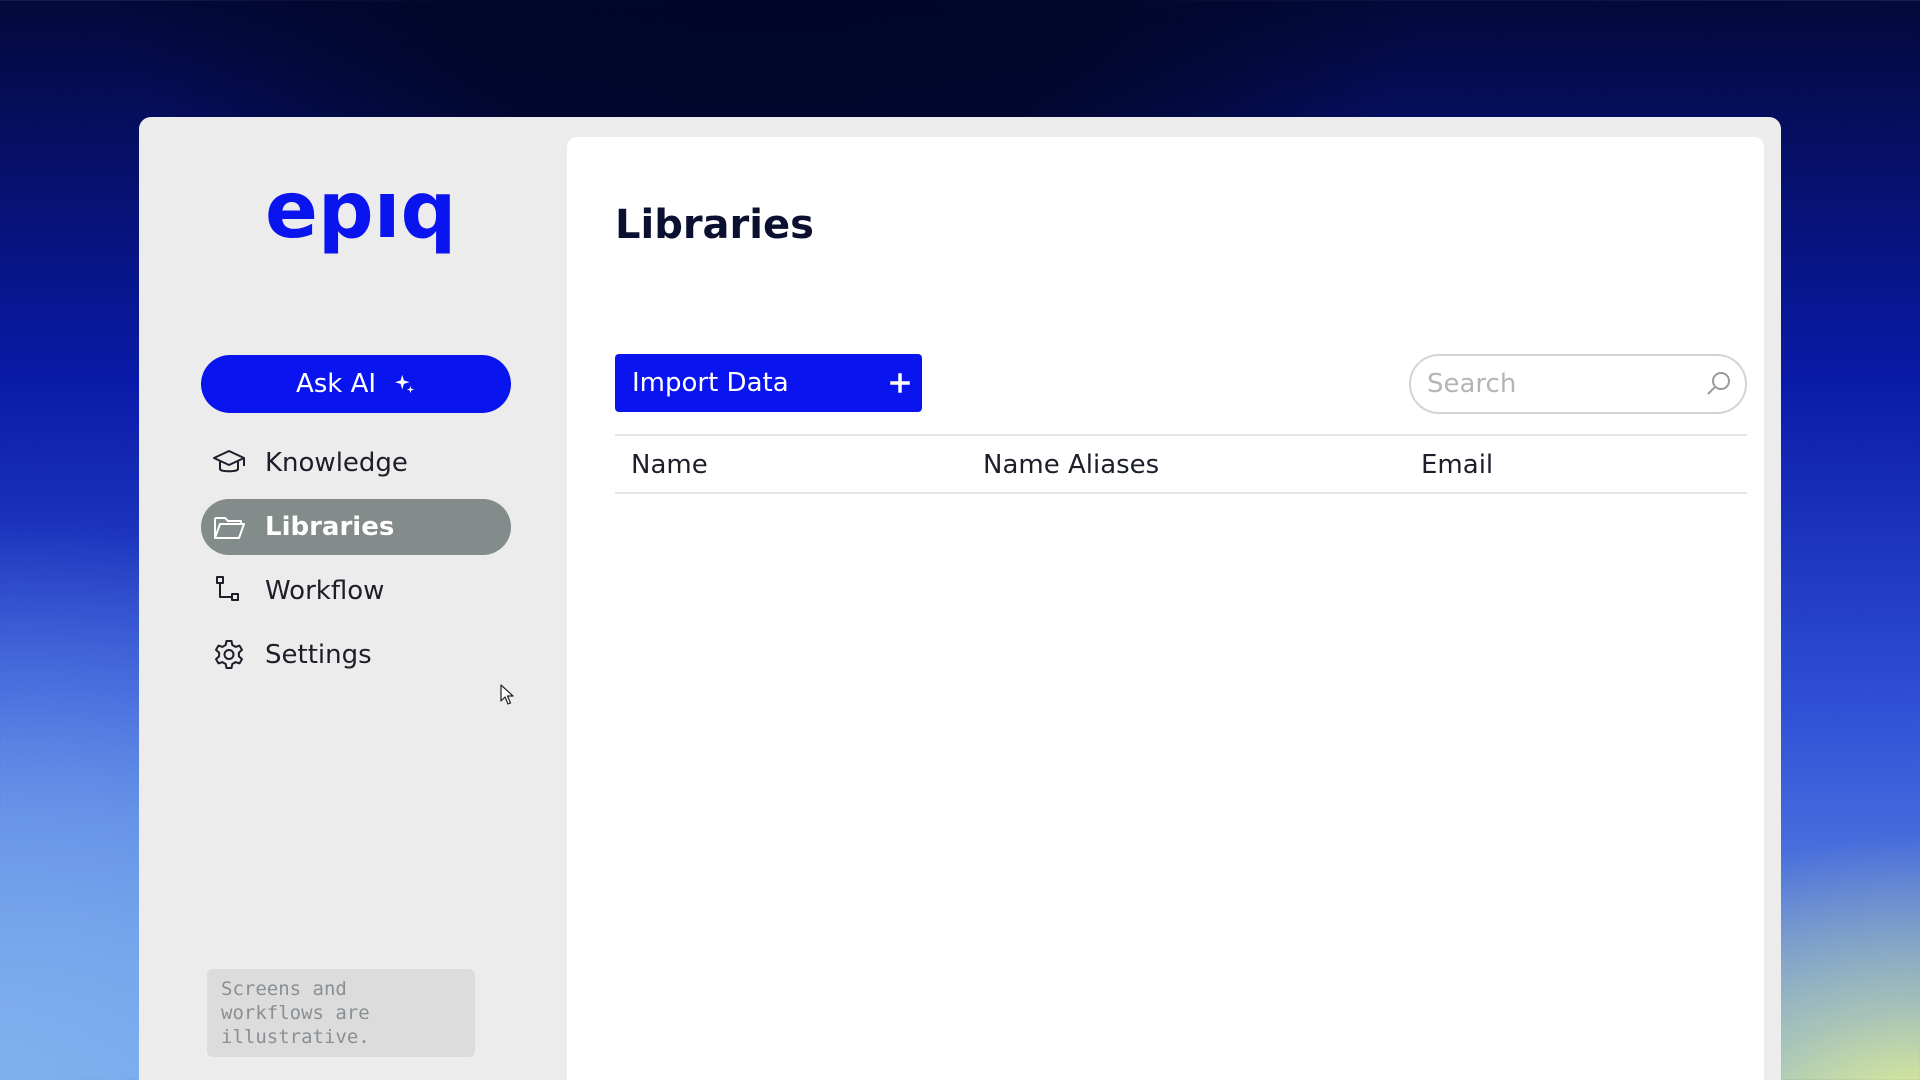 Image resolution: width=1920 pixels, height=1080 pixels. I want to click on search-box, so click(1578, 384).